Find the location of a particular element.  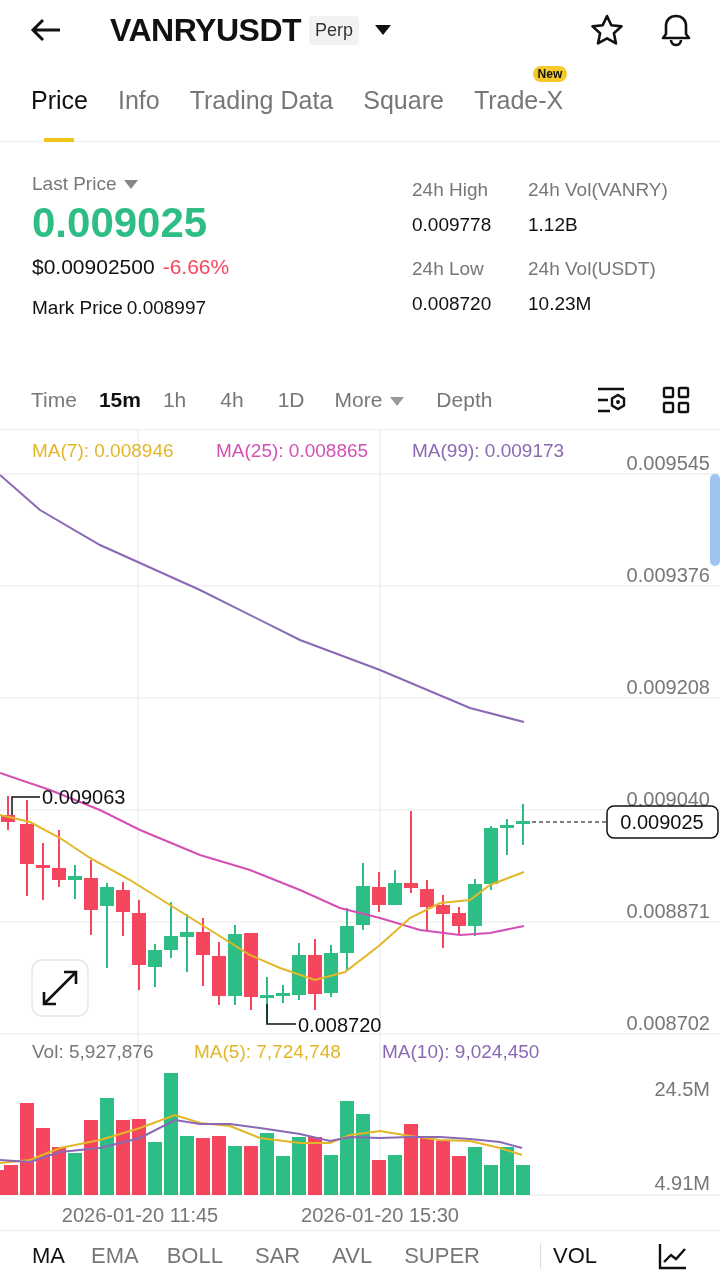

tab: Price is located at coordinates (59, 100).